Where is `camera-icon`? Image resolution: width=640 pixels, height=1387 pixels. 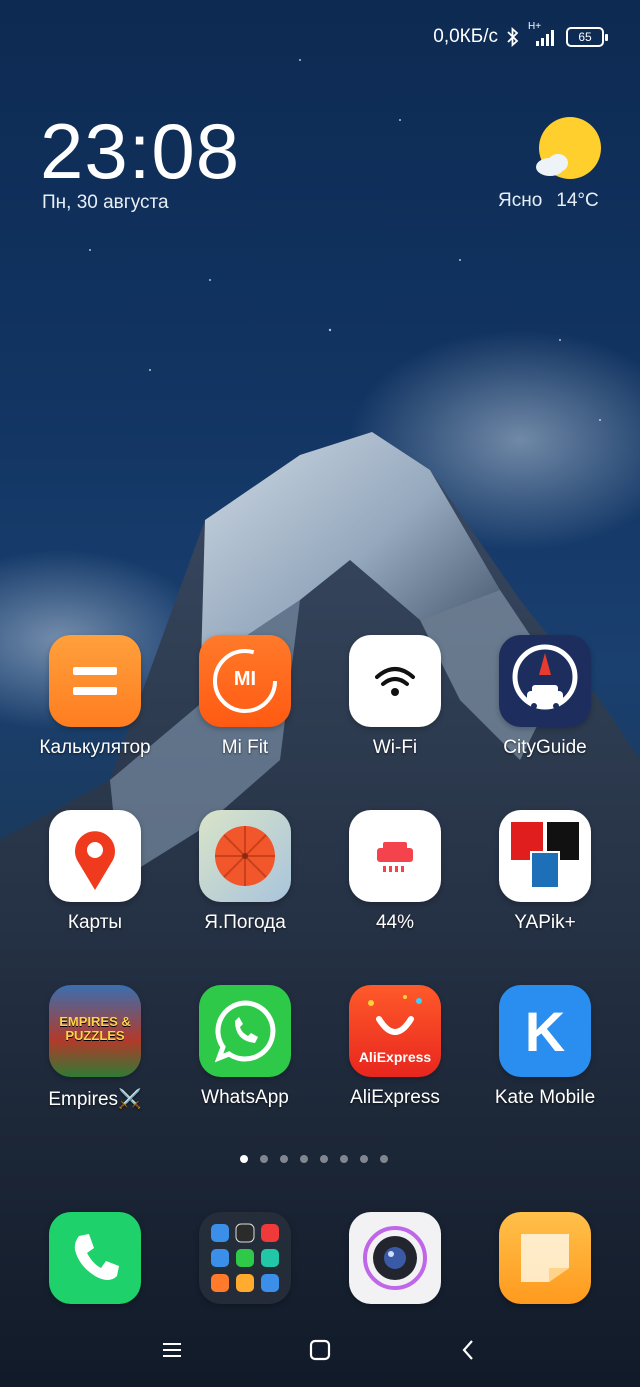
camera-icon is located at coordinates (395, 1258).